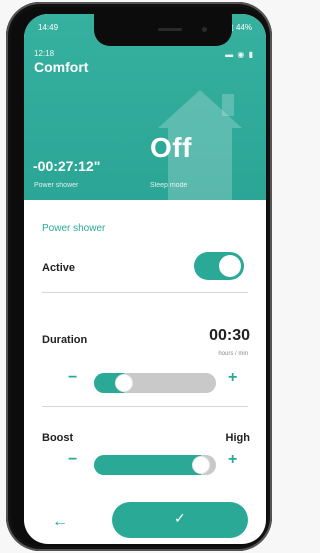 Image resolution: width=320 pixels, height=553 pixels. What do you see at coordinates (229, 335) in the screenshot?
I see `duration-value: 00:30` at bounding box center [229, 335].